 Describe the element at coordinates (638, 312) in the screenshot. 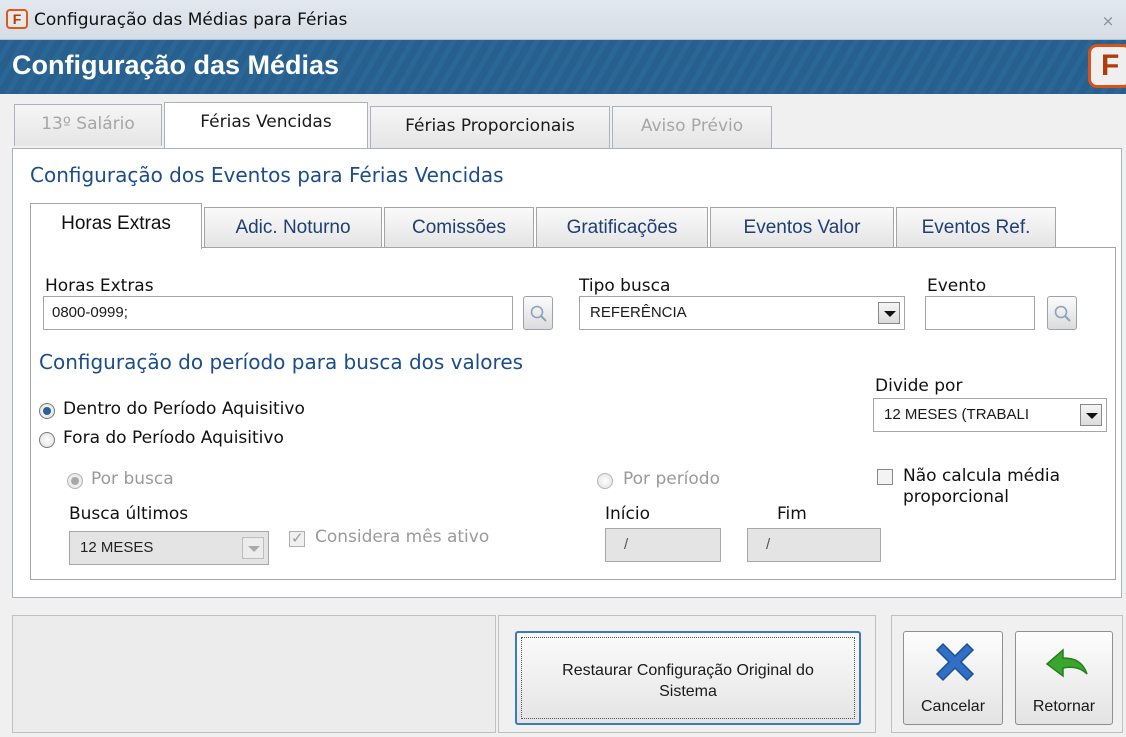

I see `tipo-busca-value: REFERÊNCIA` at that location.